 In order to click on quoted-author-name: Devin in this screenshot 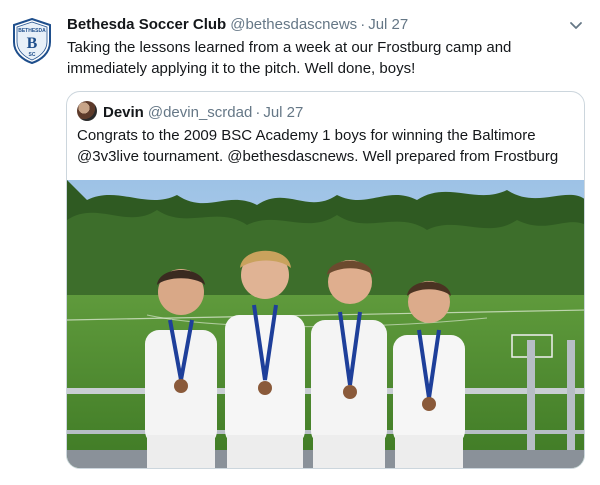, I will do `click(123, 112)`.